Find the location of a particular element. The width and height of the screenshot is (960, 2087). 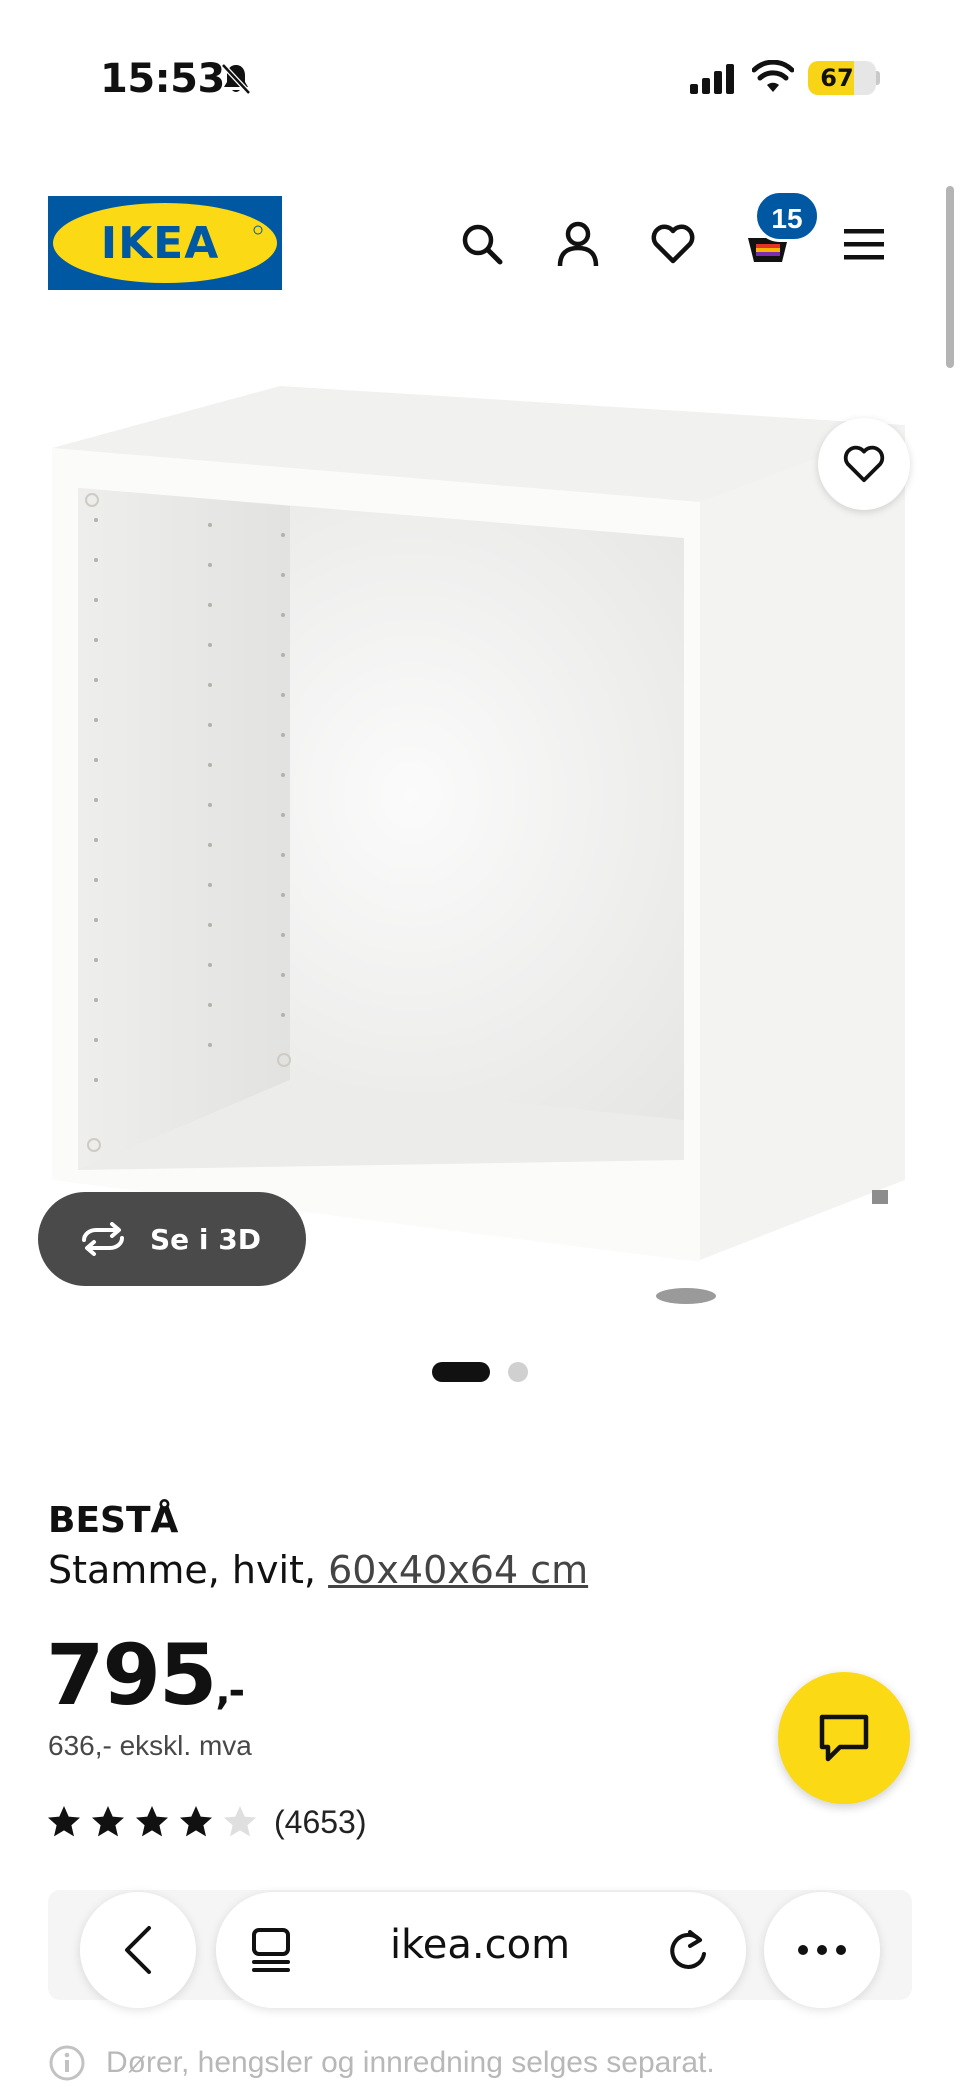

rotate-3d-icon is located at coordinates (103, 1239).